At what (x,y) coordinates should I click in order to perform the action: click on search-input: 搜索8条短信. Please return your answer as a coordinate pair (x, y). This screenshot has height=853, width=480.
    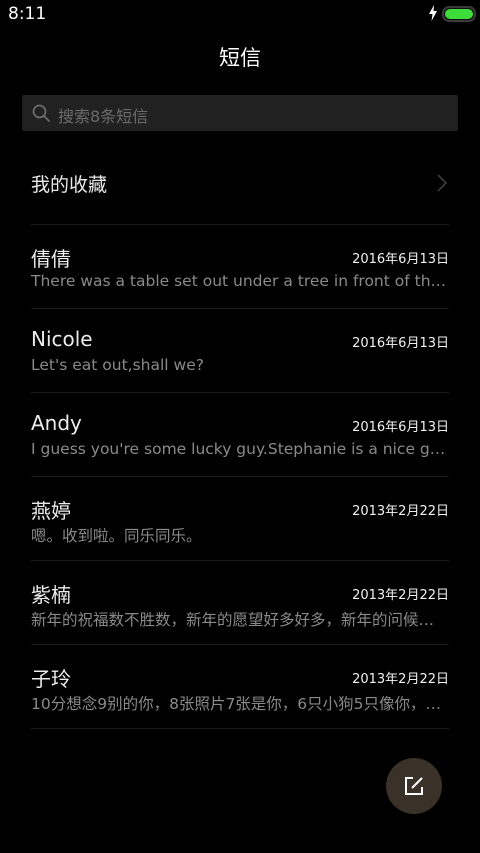
    Looking at the image, I should click on (240, 113).